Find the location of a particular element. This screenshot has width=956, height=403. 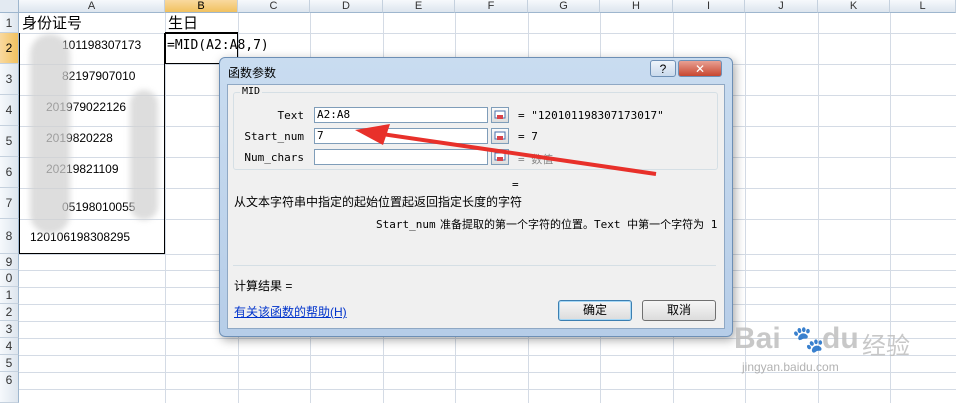

paw-icon: 🐾 is located at coordinates (808, 339).